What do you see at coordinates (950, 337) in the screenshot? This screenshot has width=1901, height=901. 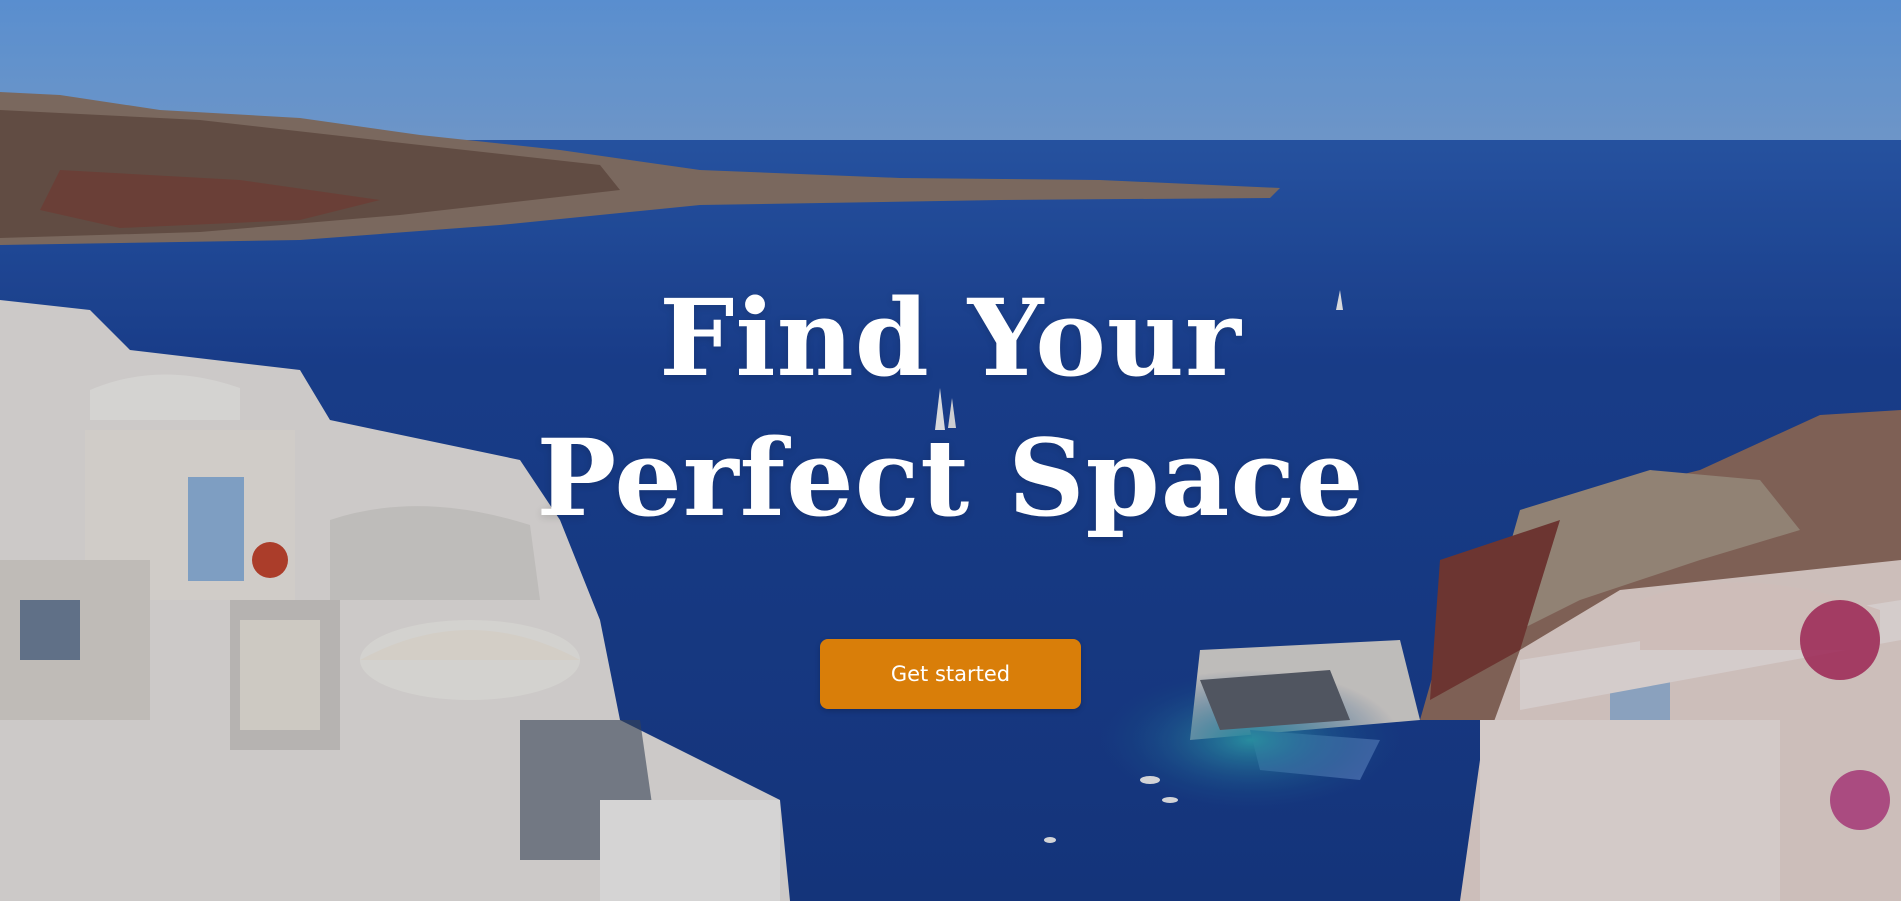 I see `hero-title-line-1: Find Your` at bounding box center [950, 337].